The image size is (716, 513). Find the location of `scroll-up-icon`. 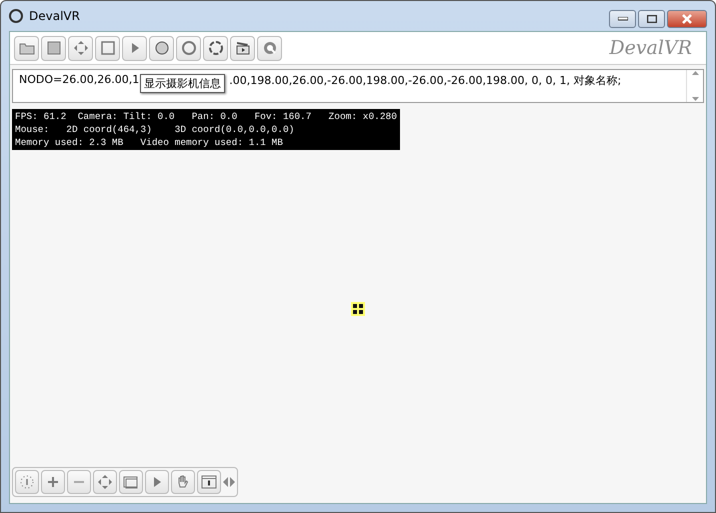

scroll-up-icon is located at coordinates (695, 72).